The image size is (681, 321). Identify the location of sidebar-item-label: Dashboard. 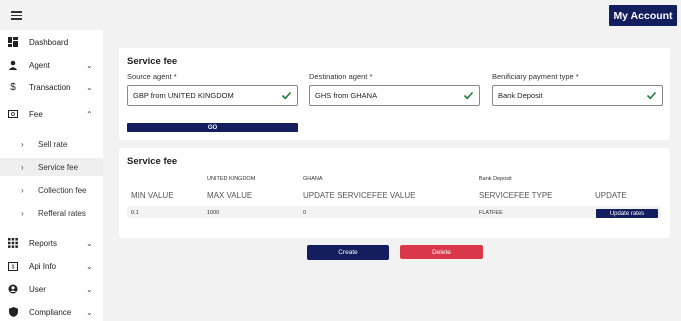
(49, 42).